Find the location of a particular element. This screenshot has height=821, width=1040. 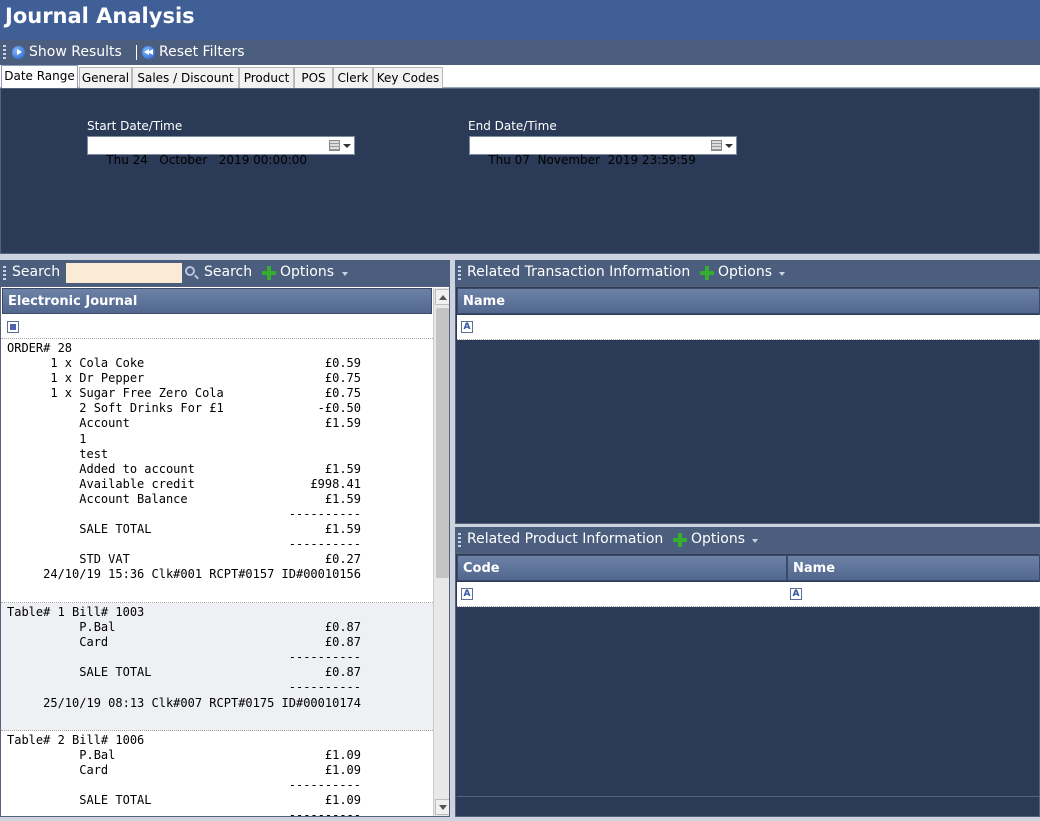

reset-filters-button: Reset Filters is located at coordinates (193, 52).